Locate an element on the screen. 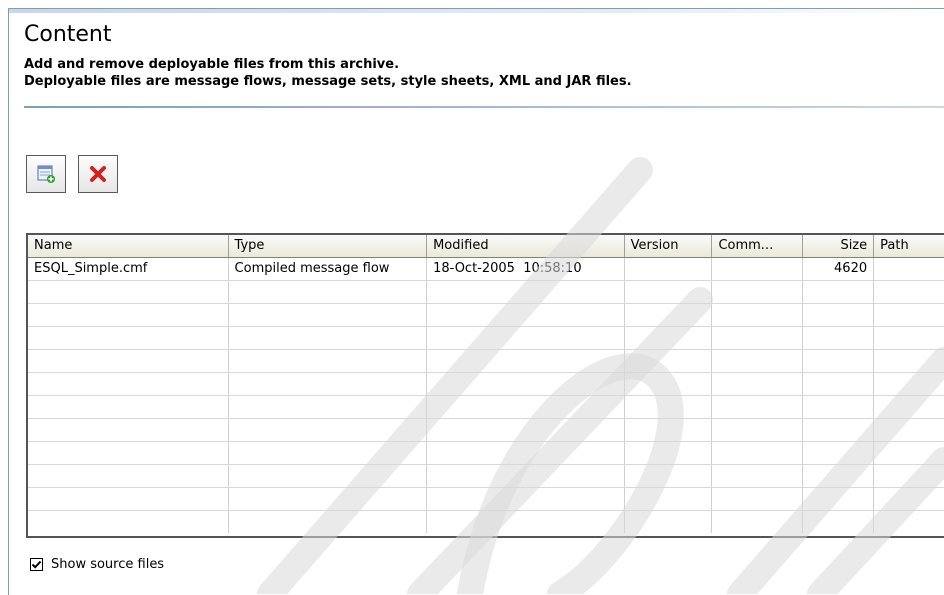 The height and width of the screenshot is (595, 944). cell-version is located at coordinates (669, 269).